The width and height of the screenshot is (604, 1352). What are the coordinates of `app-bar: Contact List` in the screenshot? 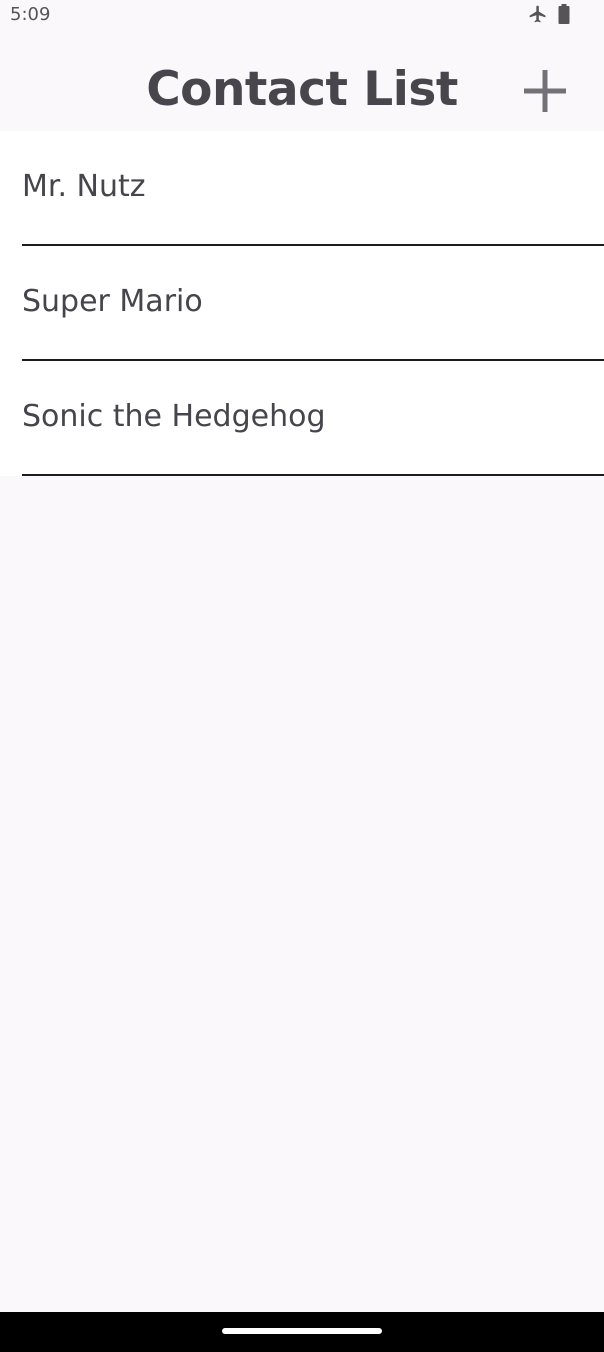 It's located at (302, 81).